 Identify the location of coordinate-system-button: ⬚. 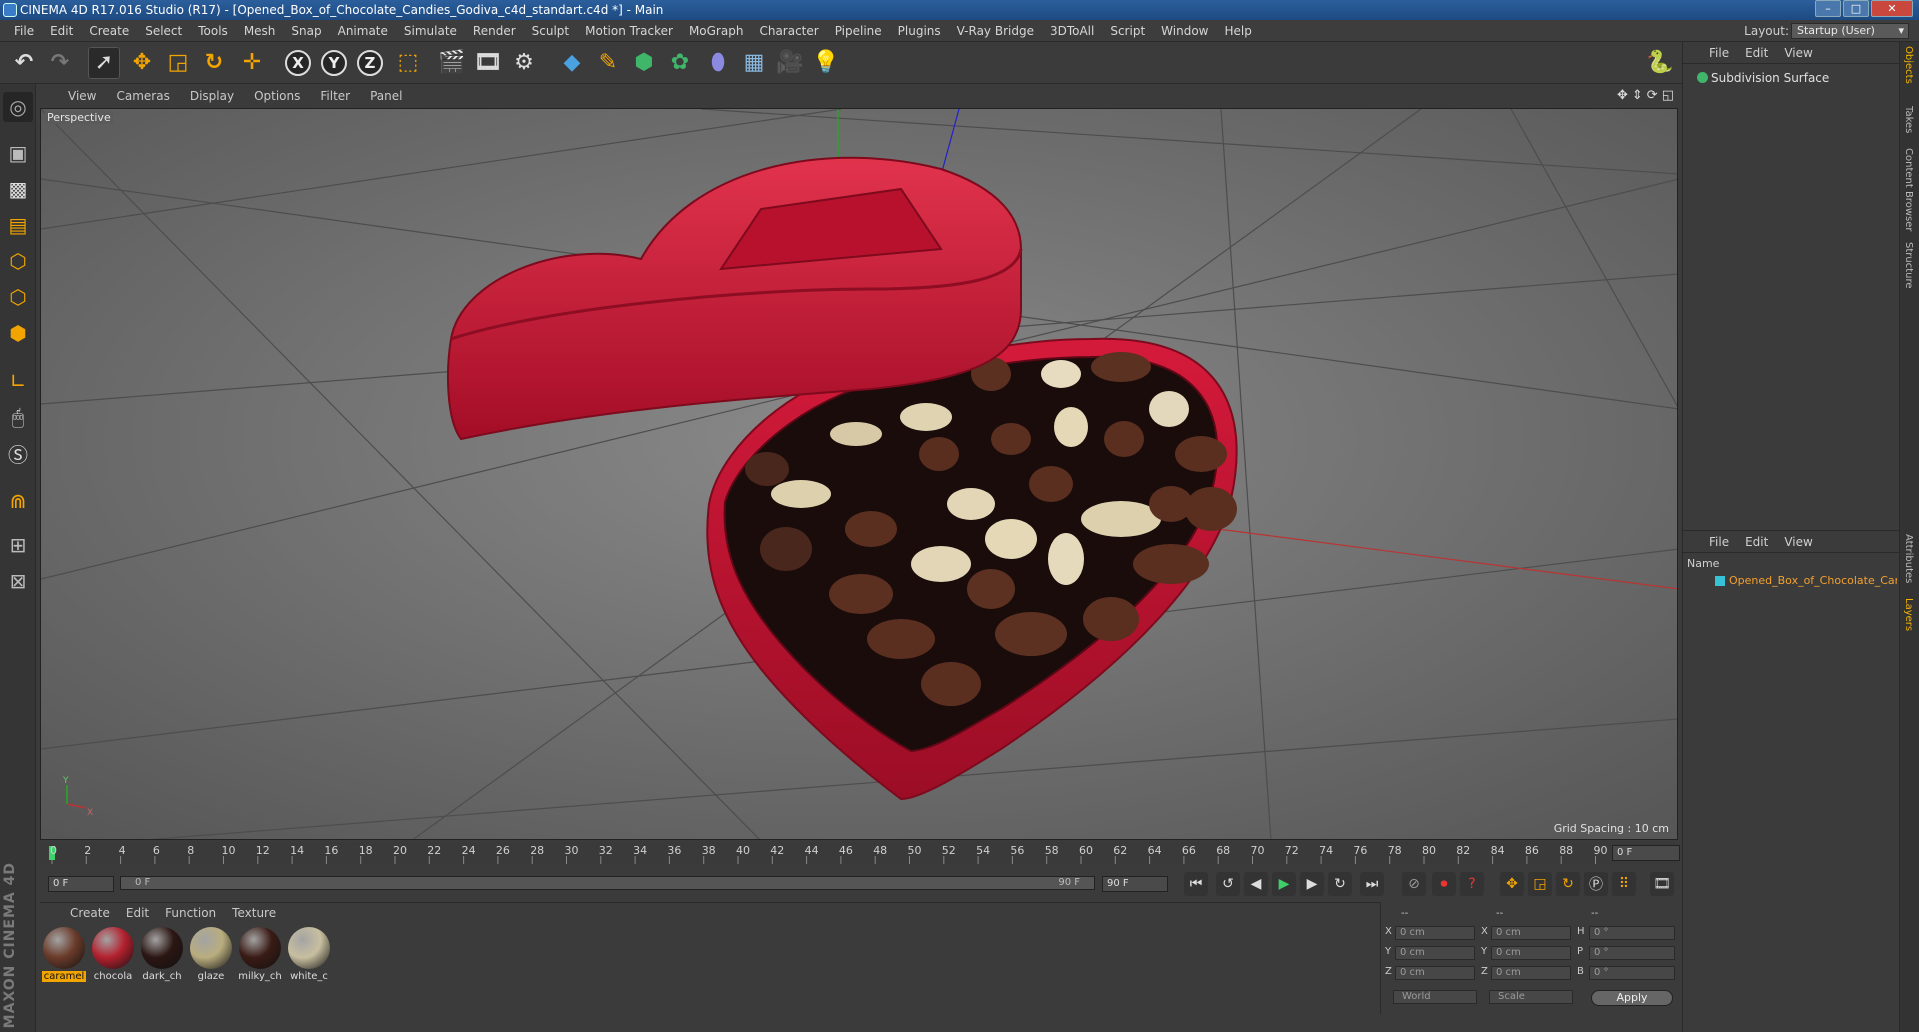
(408, 63).